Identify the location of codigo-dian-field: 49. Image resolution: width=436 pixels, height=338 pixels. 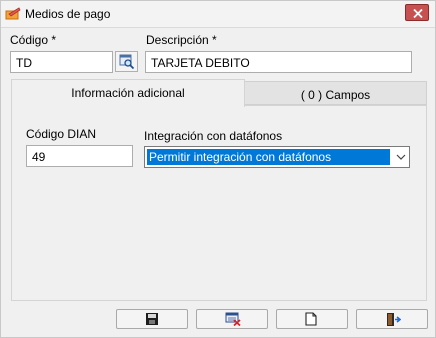
(79, 156).